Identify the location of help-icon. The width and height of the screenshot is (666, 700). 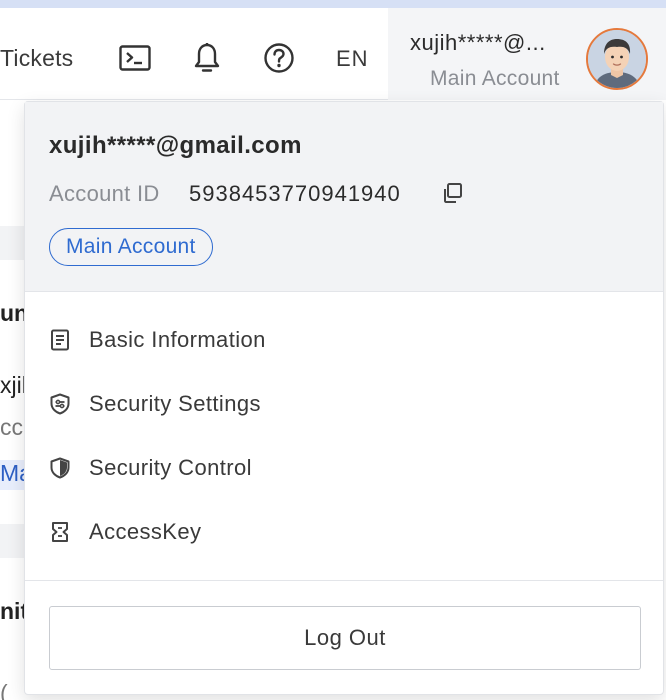
(279, 58).